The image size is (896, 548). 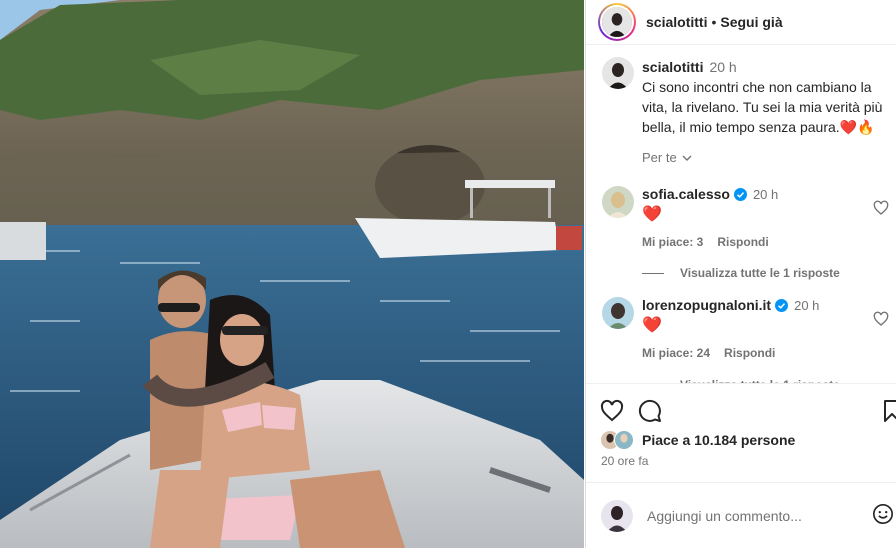 I want to click on comment-username: sofia.calesso, so click(x=686, y=194).